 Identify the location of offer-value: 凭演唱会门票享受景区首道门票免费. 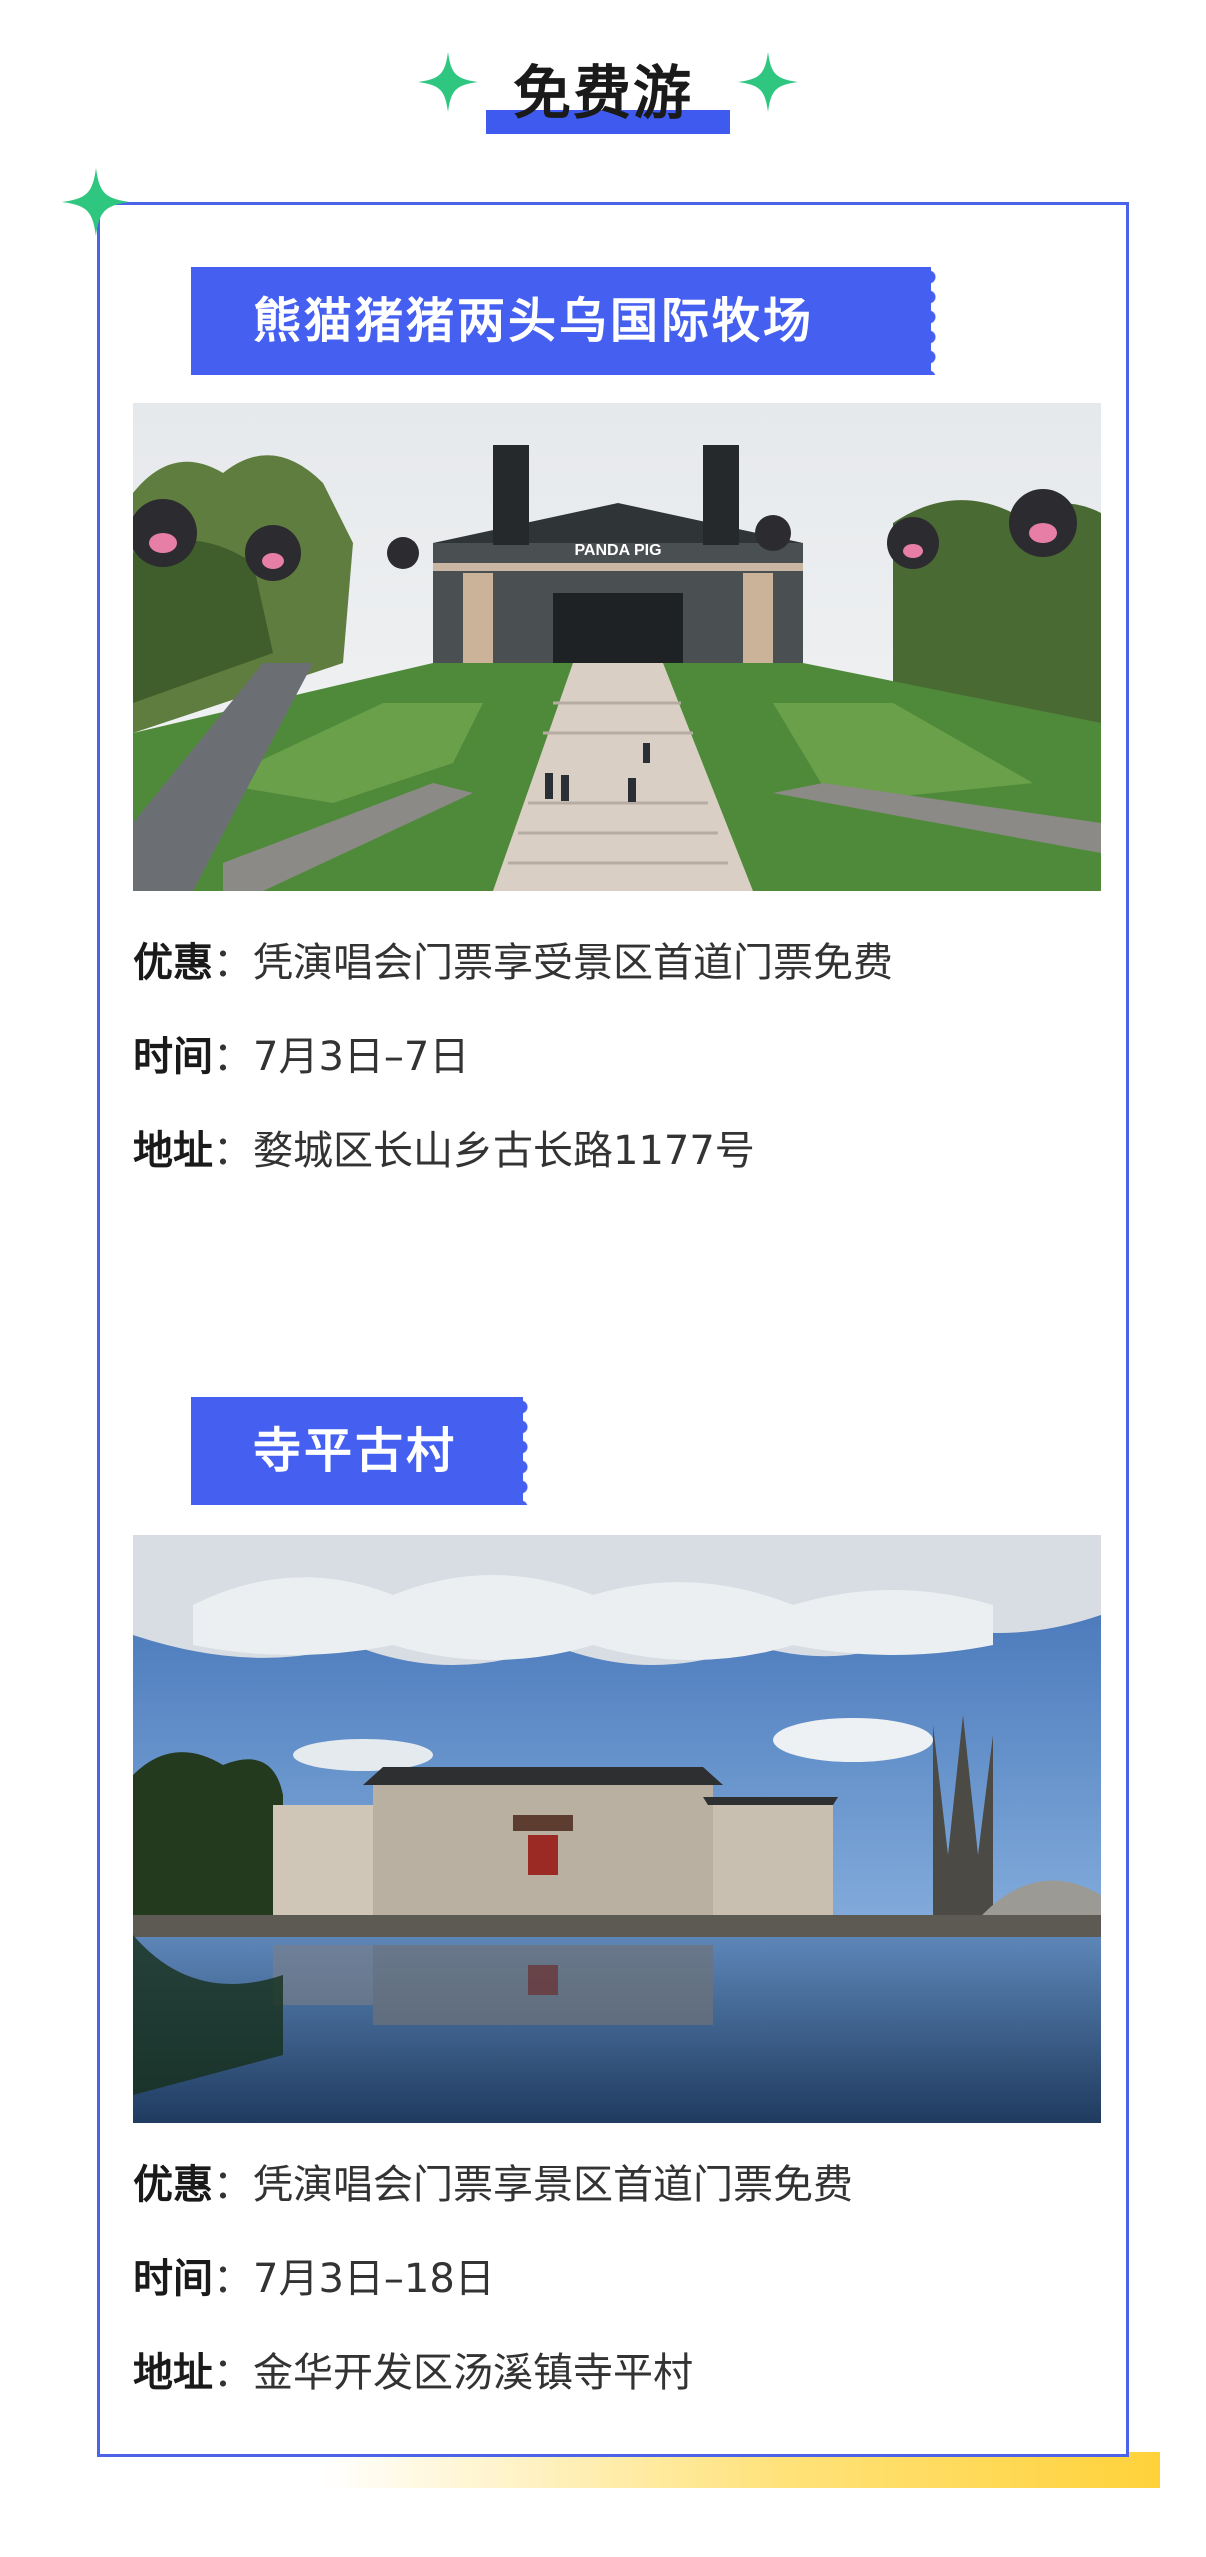
(573, 963).